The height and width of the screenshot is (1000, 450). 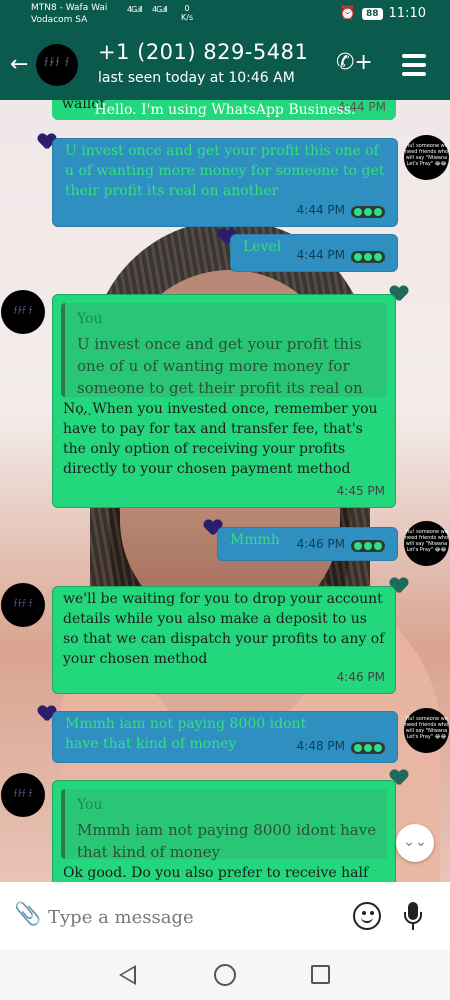 I want to click on microphone-icon, so click(x=413, y=917).